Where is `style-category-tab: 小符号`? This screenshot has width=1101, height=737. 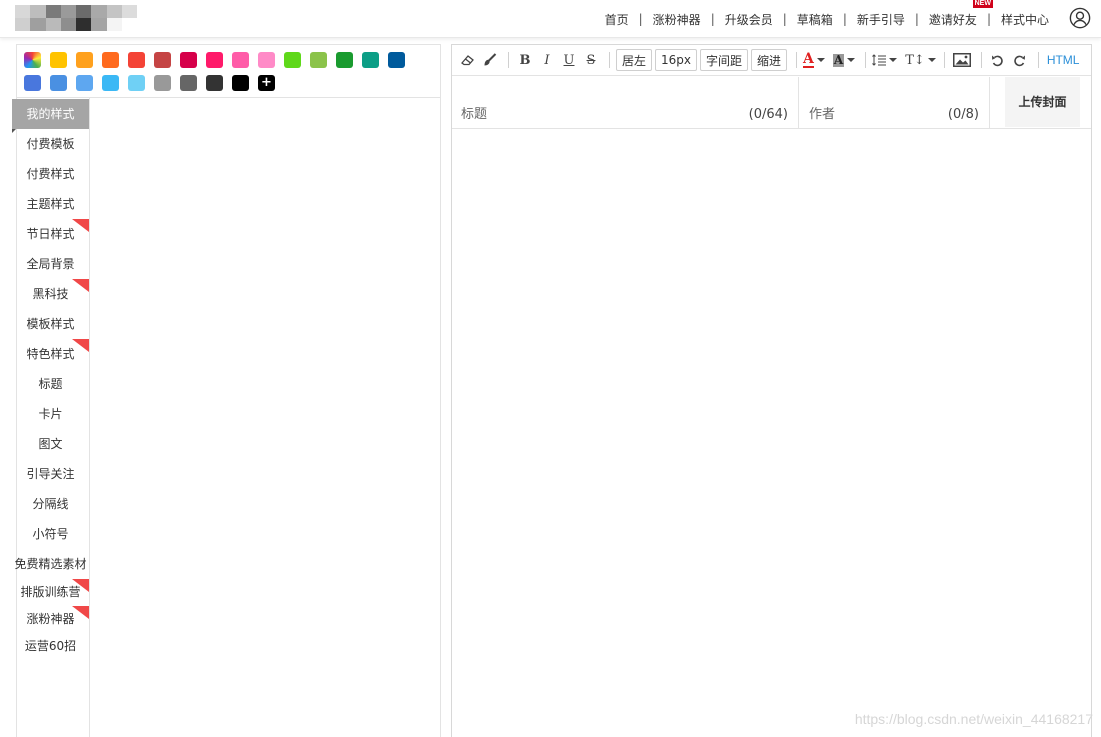 style-category-tab: 小符号 is located at coordinates (50, 534).